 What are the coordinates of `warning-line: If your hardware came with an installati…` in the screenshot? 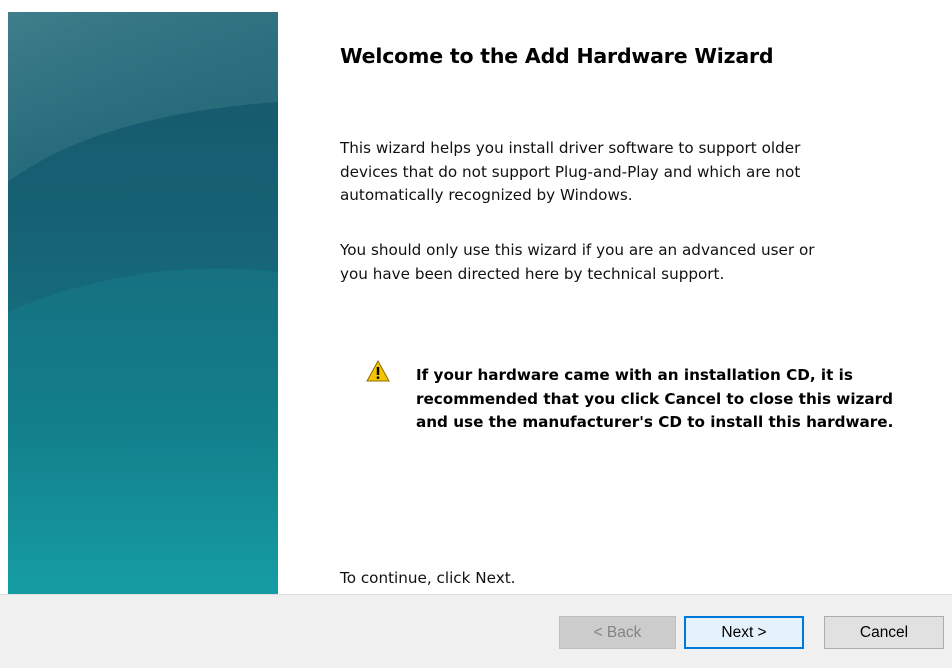 It's located at (634, 375).